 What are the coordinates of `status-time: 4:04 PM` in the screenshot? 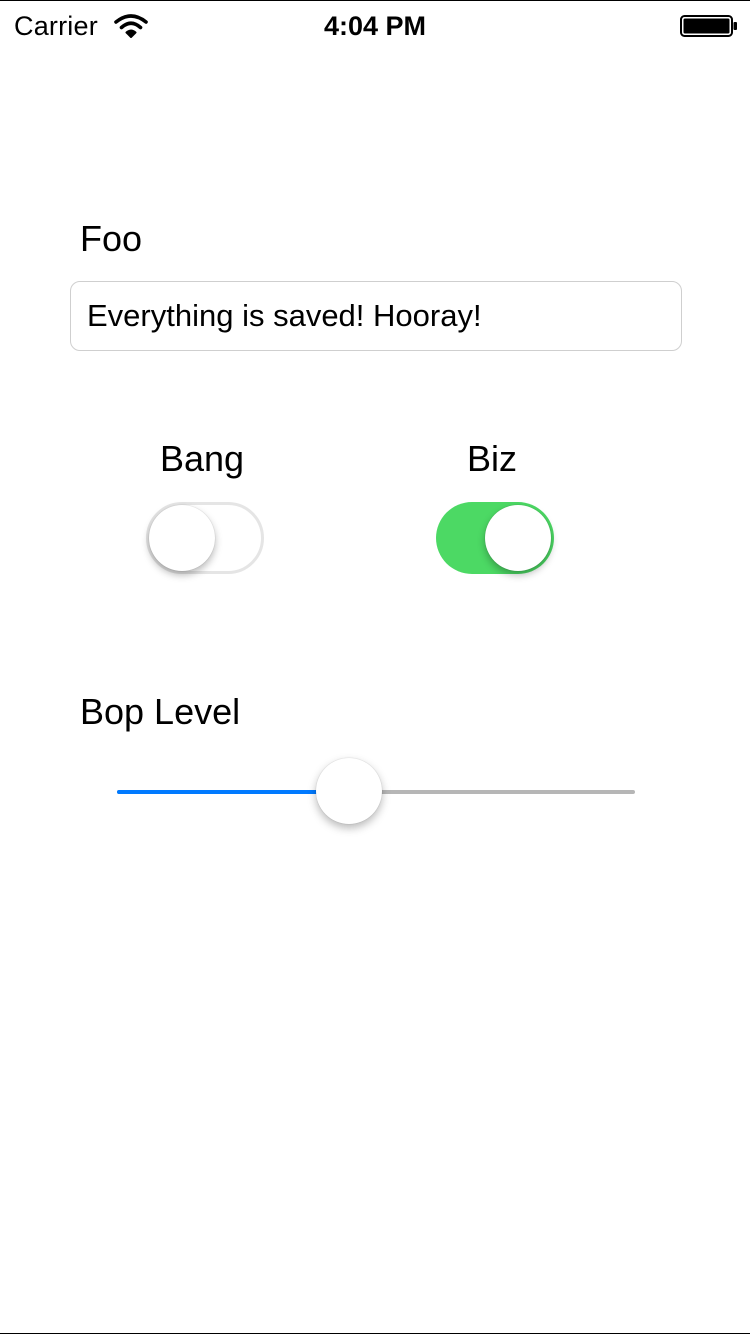 It's located at (375, 26).